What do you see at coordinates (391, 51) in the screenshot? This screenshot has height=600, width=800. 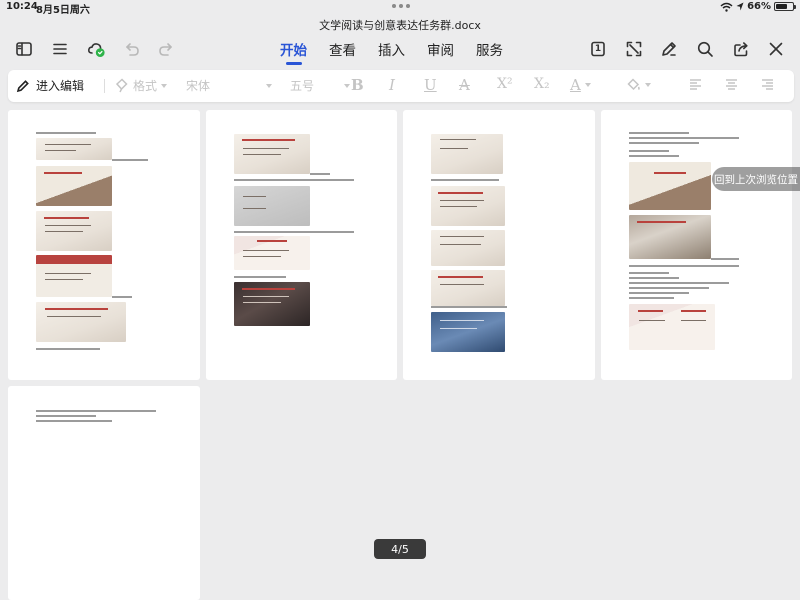 I see `tab-insert: 插入` at bounding box center [391, 51].